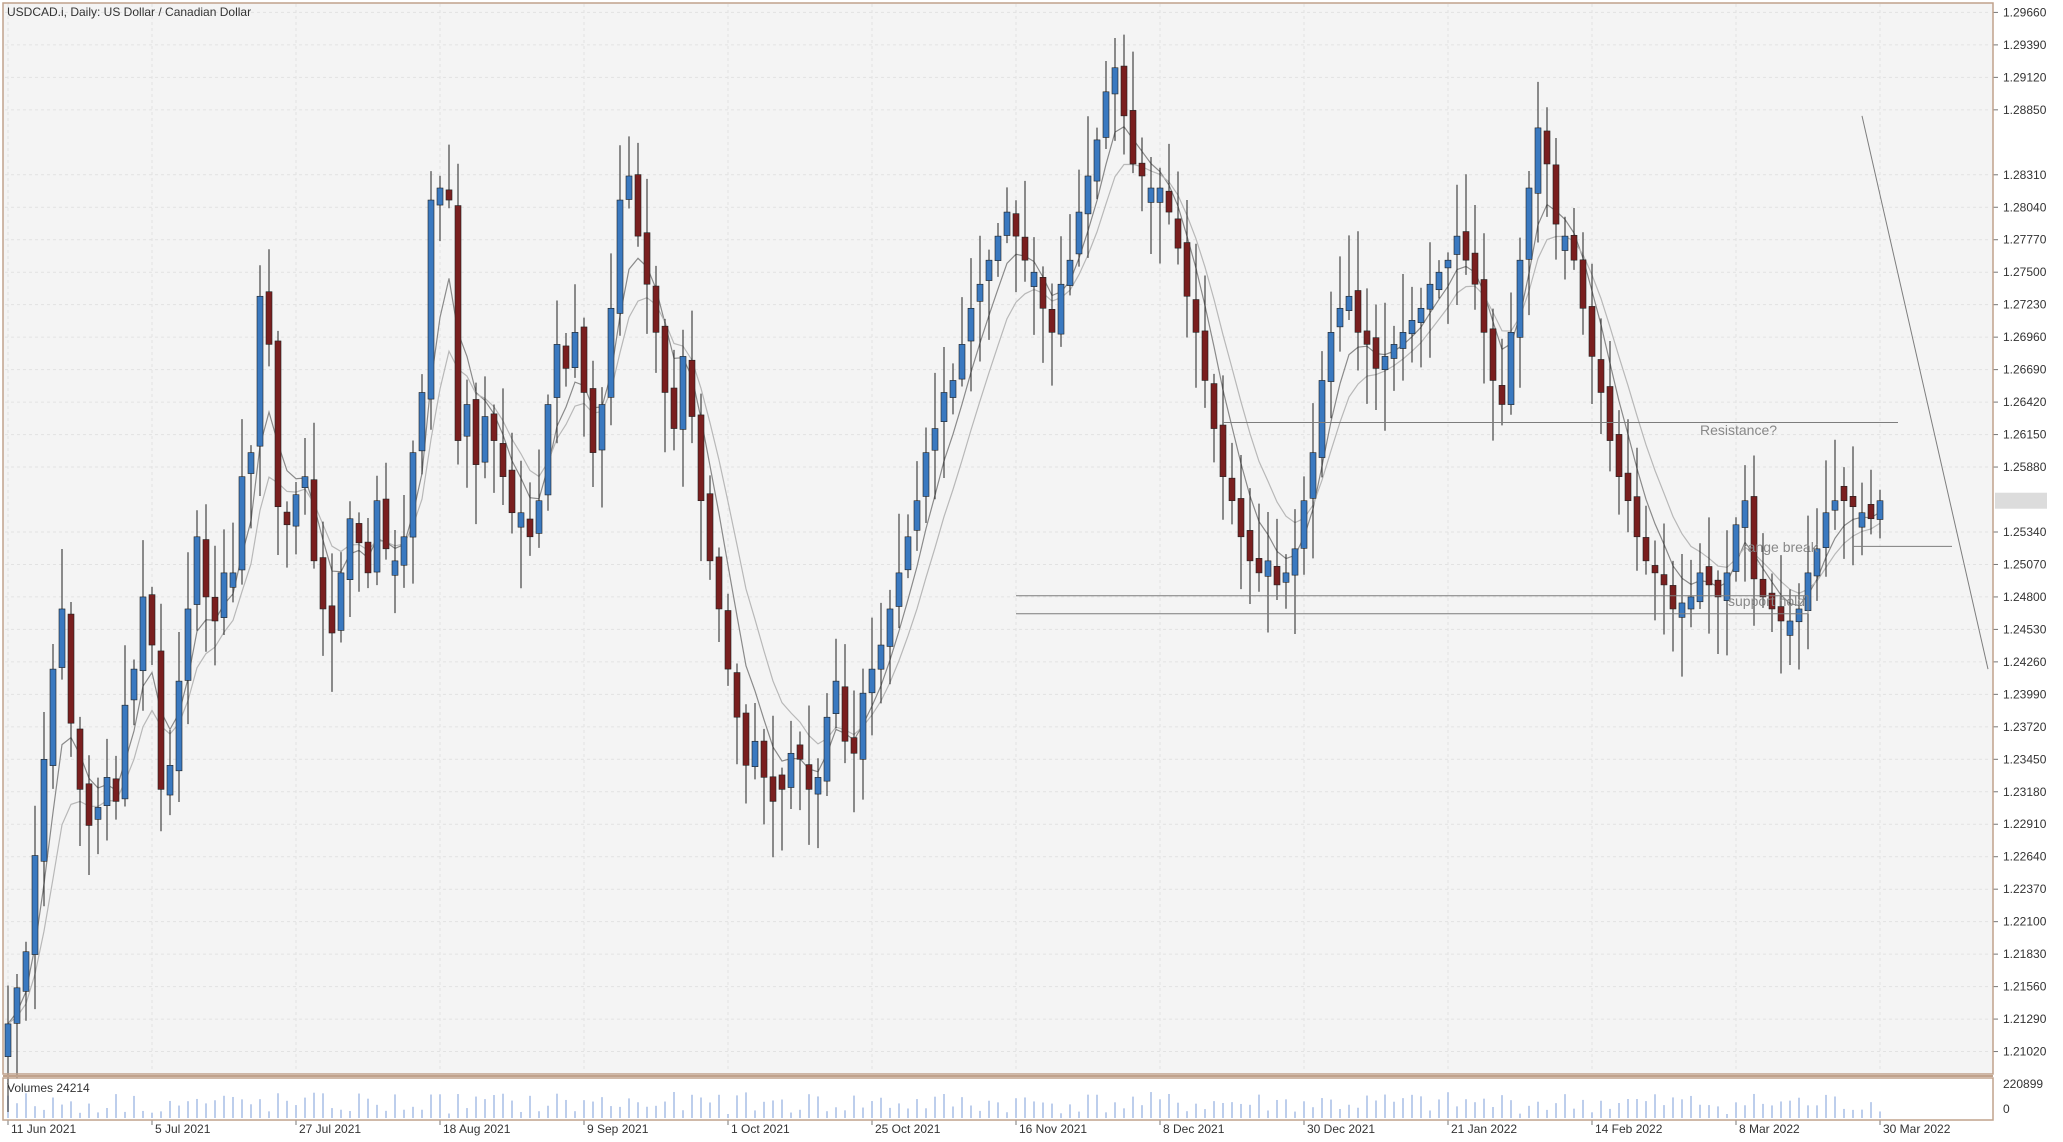  I want to click on time-tick-label: 5 Jul 2021, so click(183, 1129).